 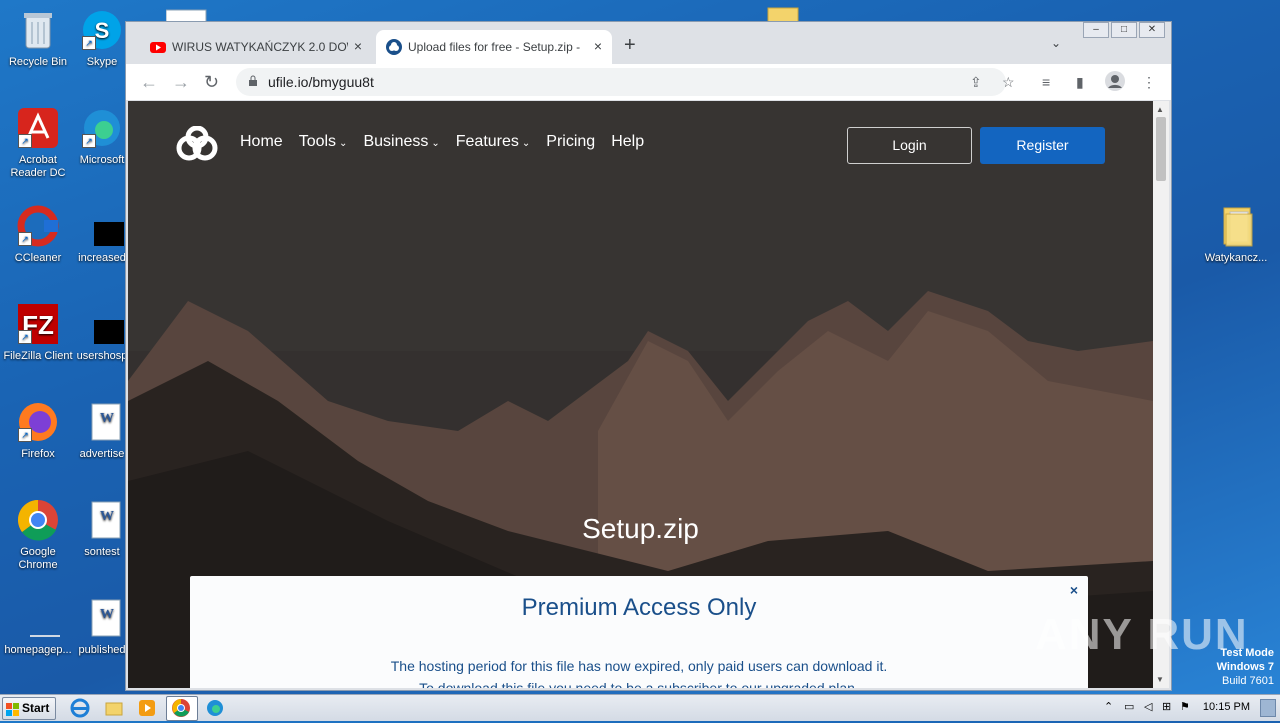 What do you see at coordinates (102, 650) in the screenshot?
I see `desktop-icon-label: published` at bounding box center [102, 650].